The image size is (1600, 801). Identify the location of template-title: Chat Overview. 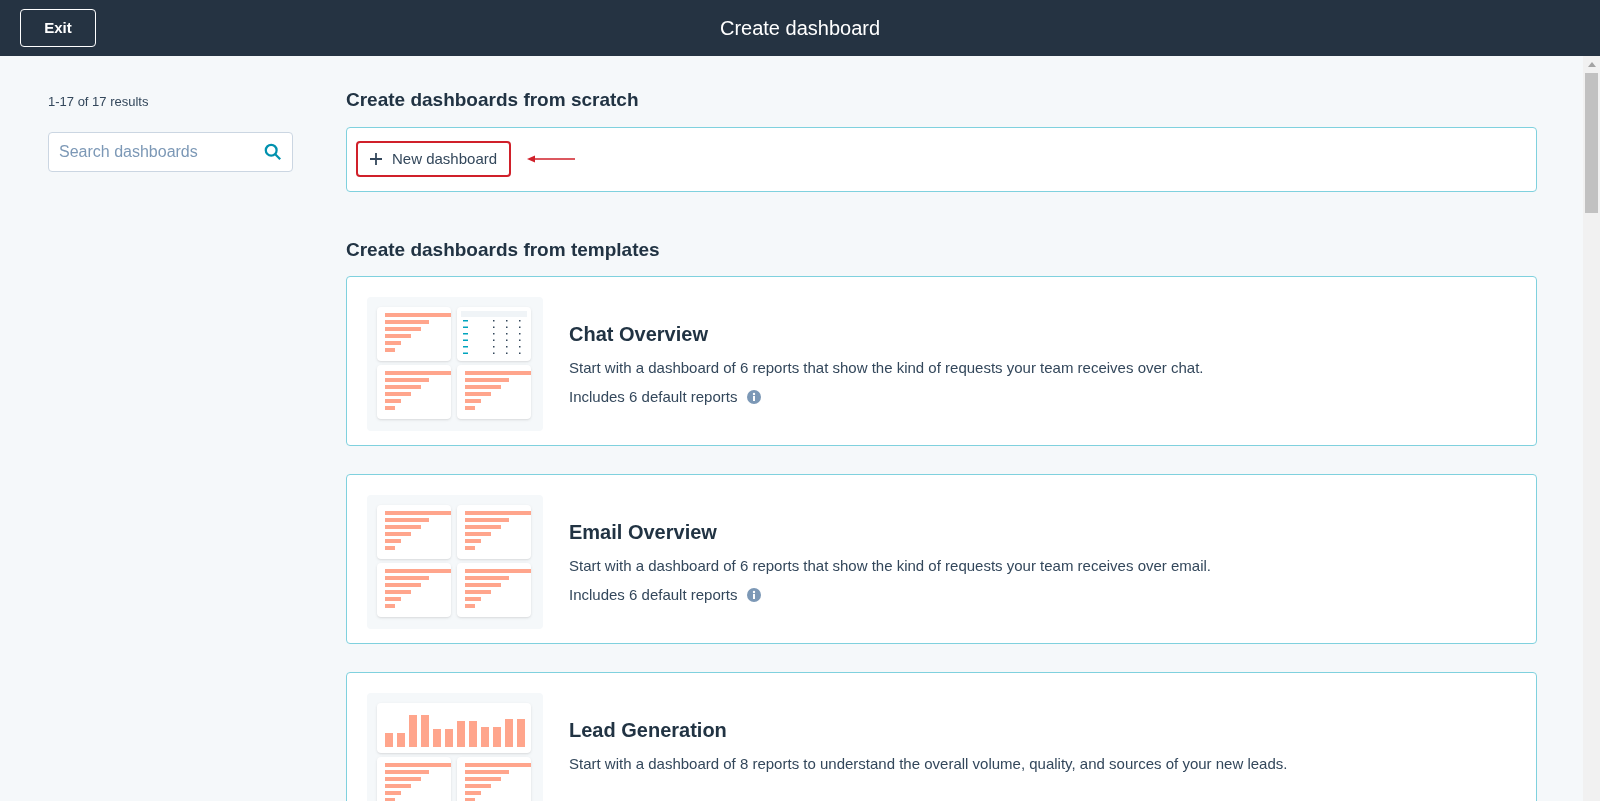
(639, 334).